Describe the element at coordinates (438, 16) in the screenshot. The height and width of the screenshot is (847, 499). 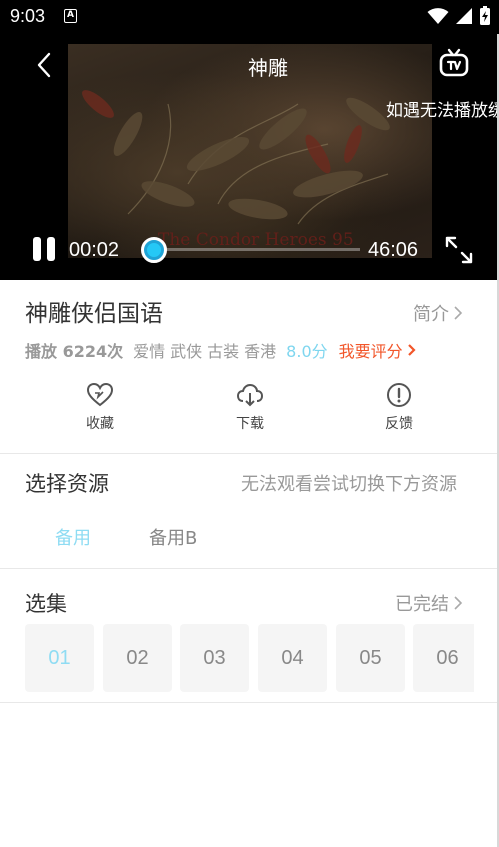
I see `wifi-icon` at that location.